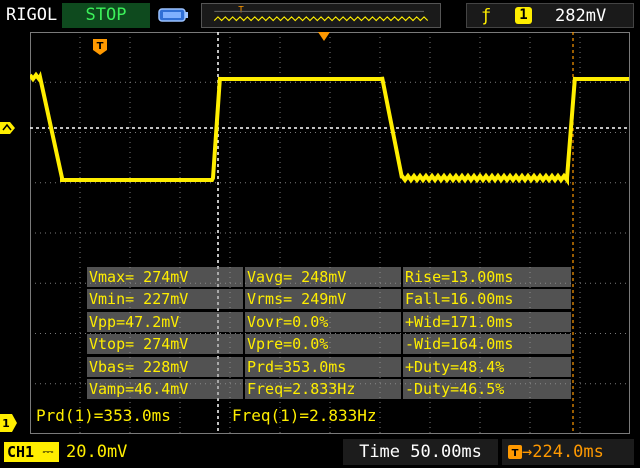 The image size is (640, 468). What do you see at coordinates (320, 452) in the screenshot?
I see `bottom-status-bar: CH1 ⎓ 20.0mV Time 50.00ms T →224.0ms` at bounding box center [320, 452].